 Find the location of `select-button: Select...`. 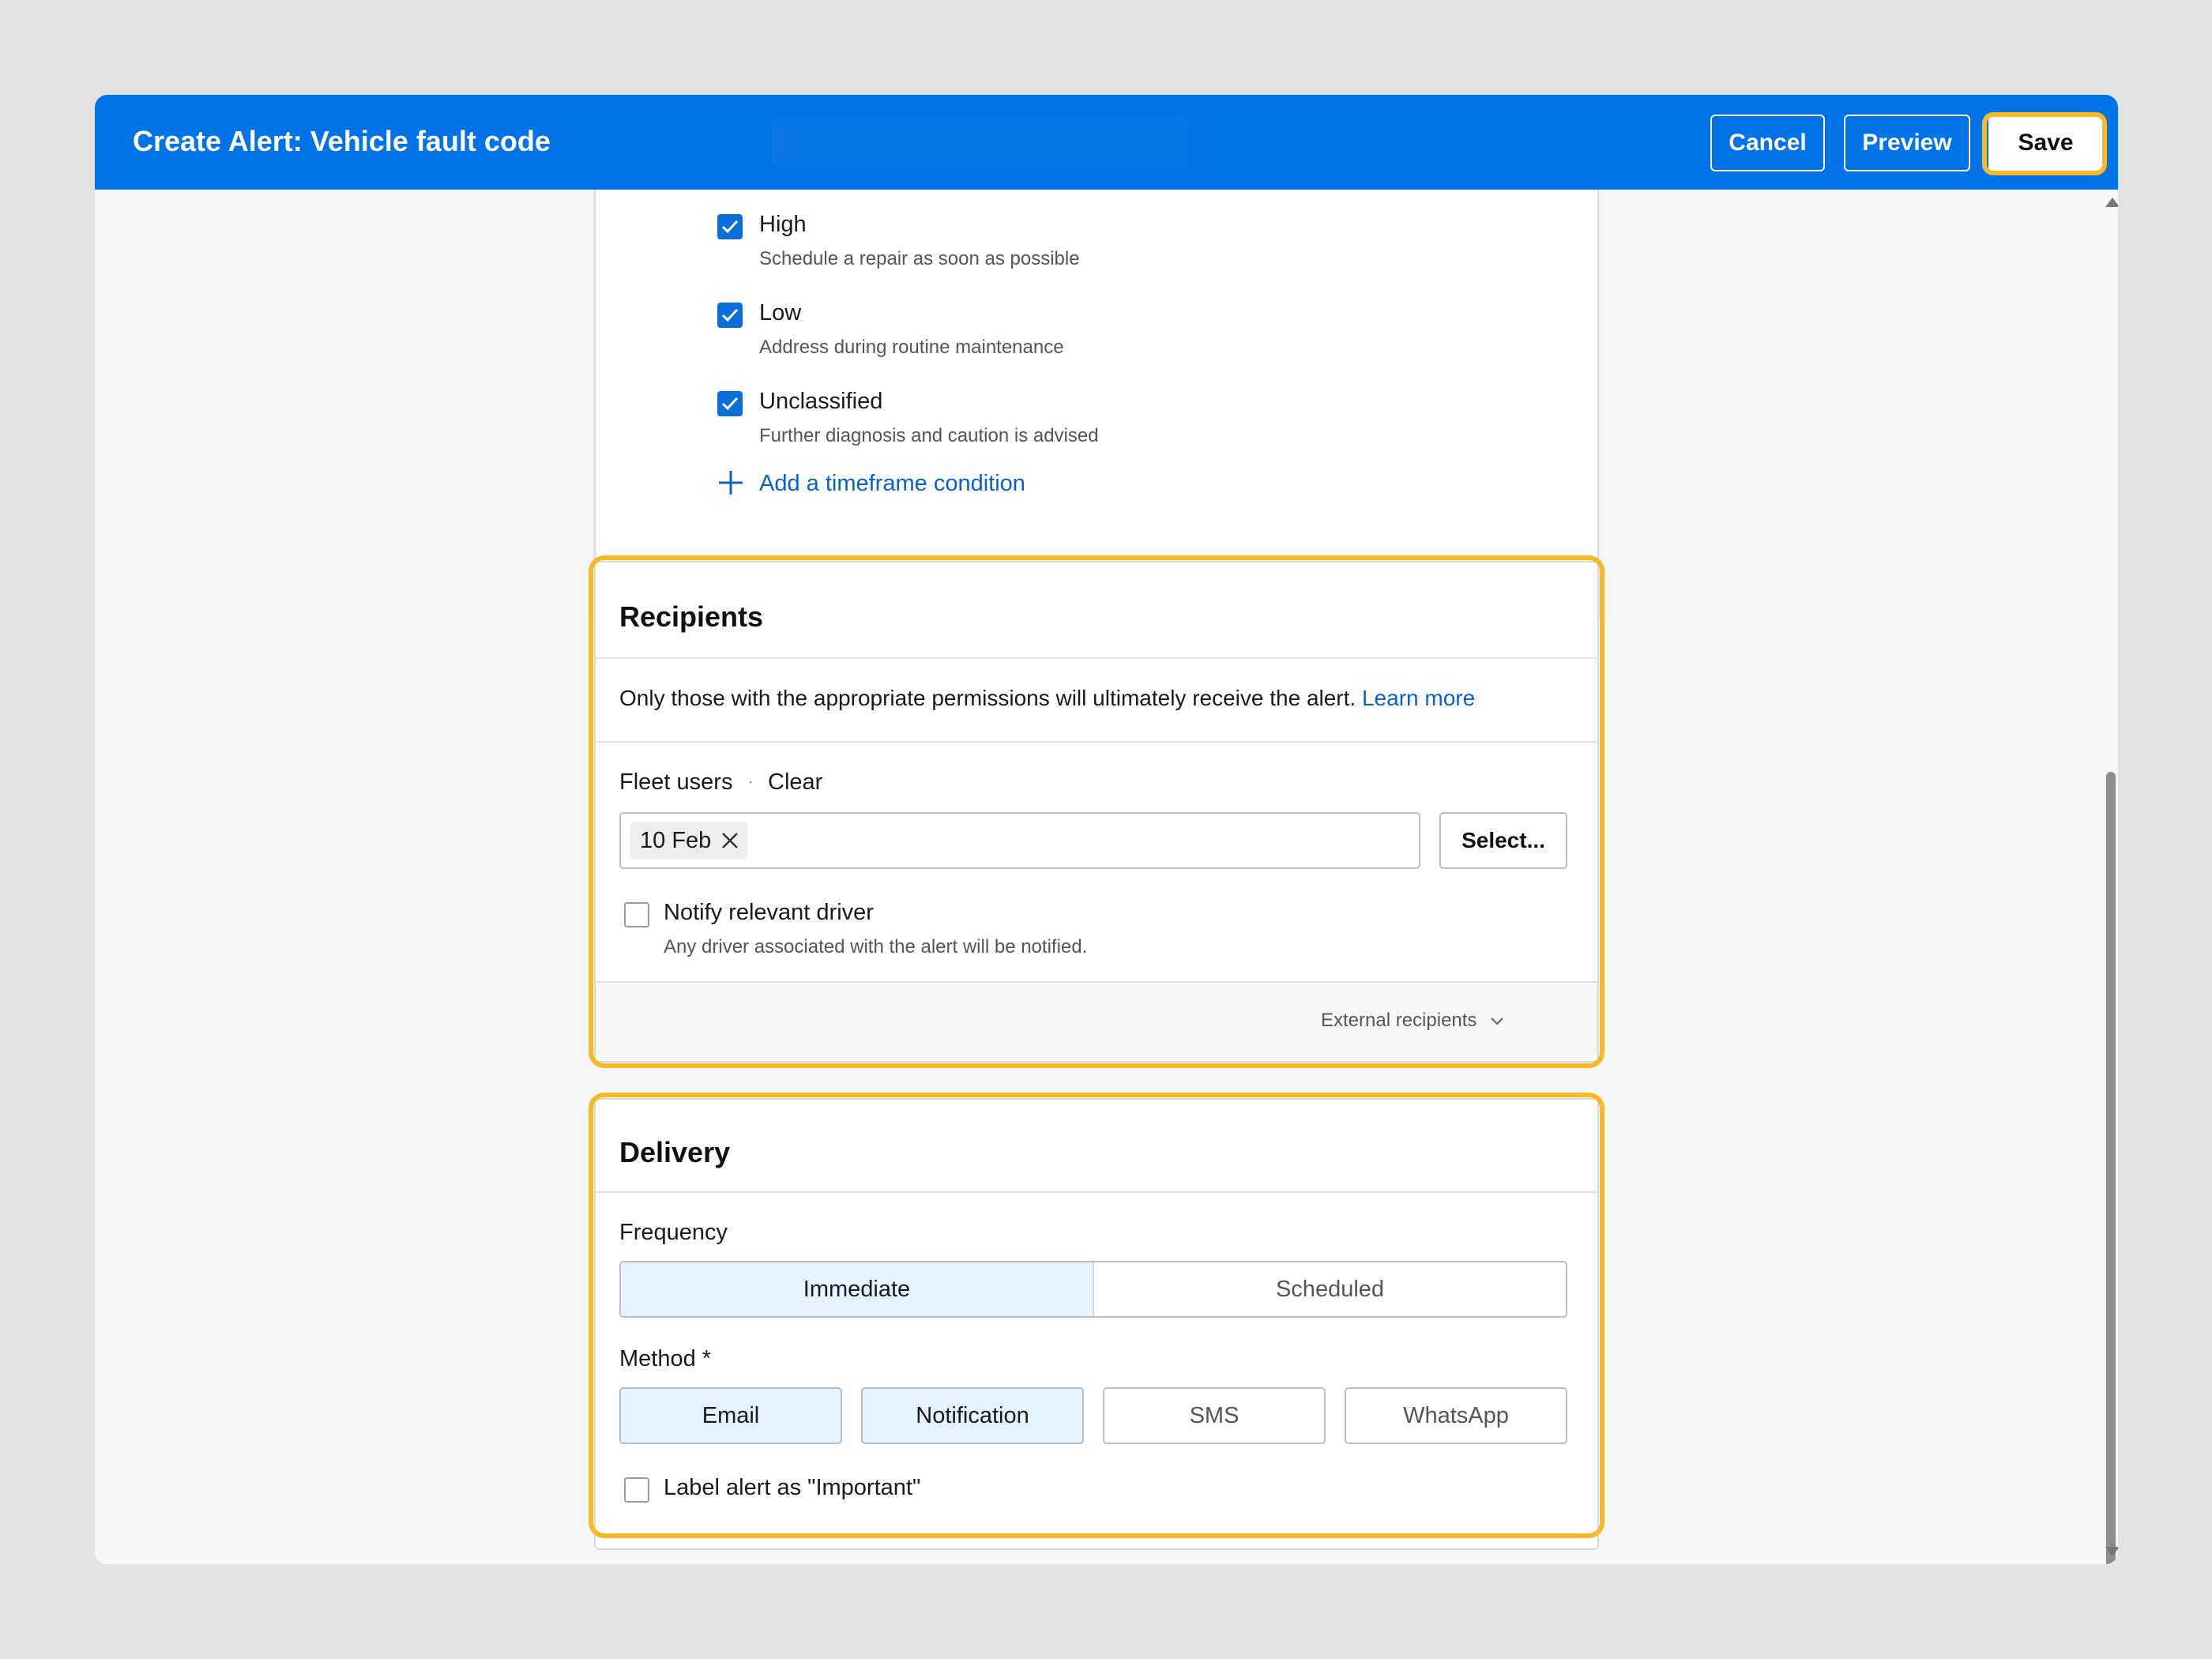

select-button: Select... is located at coordinates (1503, 841).